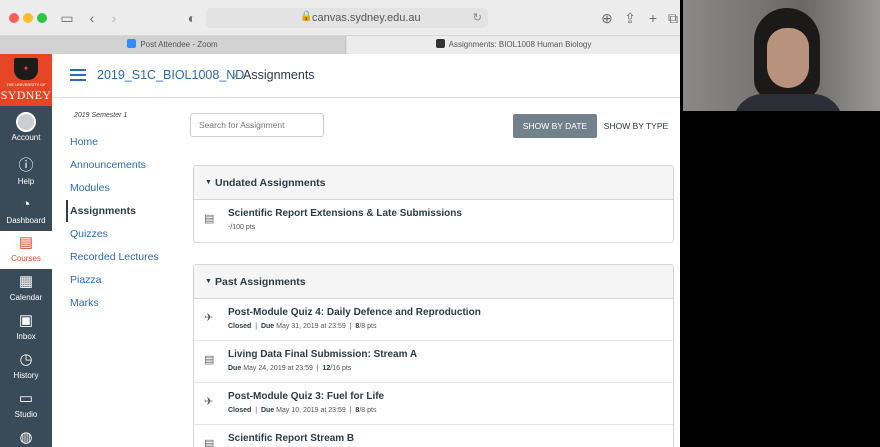 The image size is (880, 447). I want to click on global-nav-calendar: ▦ Calendar, so click(26, 289).